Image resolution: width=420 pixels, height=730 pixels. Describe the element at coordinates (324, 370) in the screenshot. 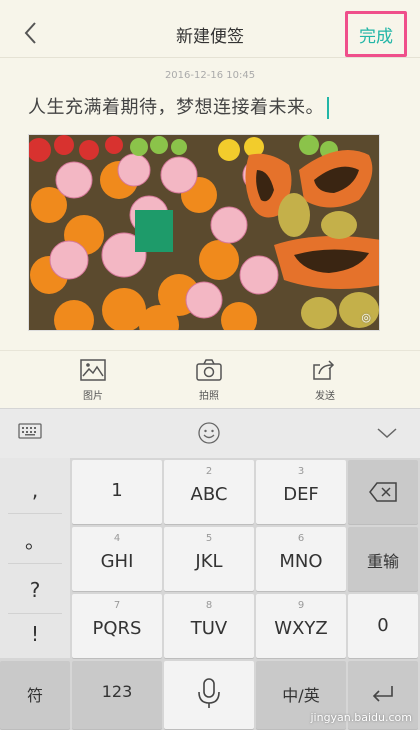

I see `share-icon` at that location.